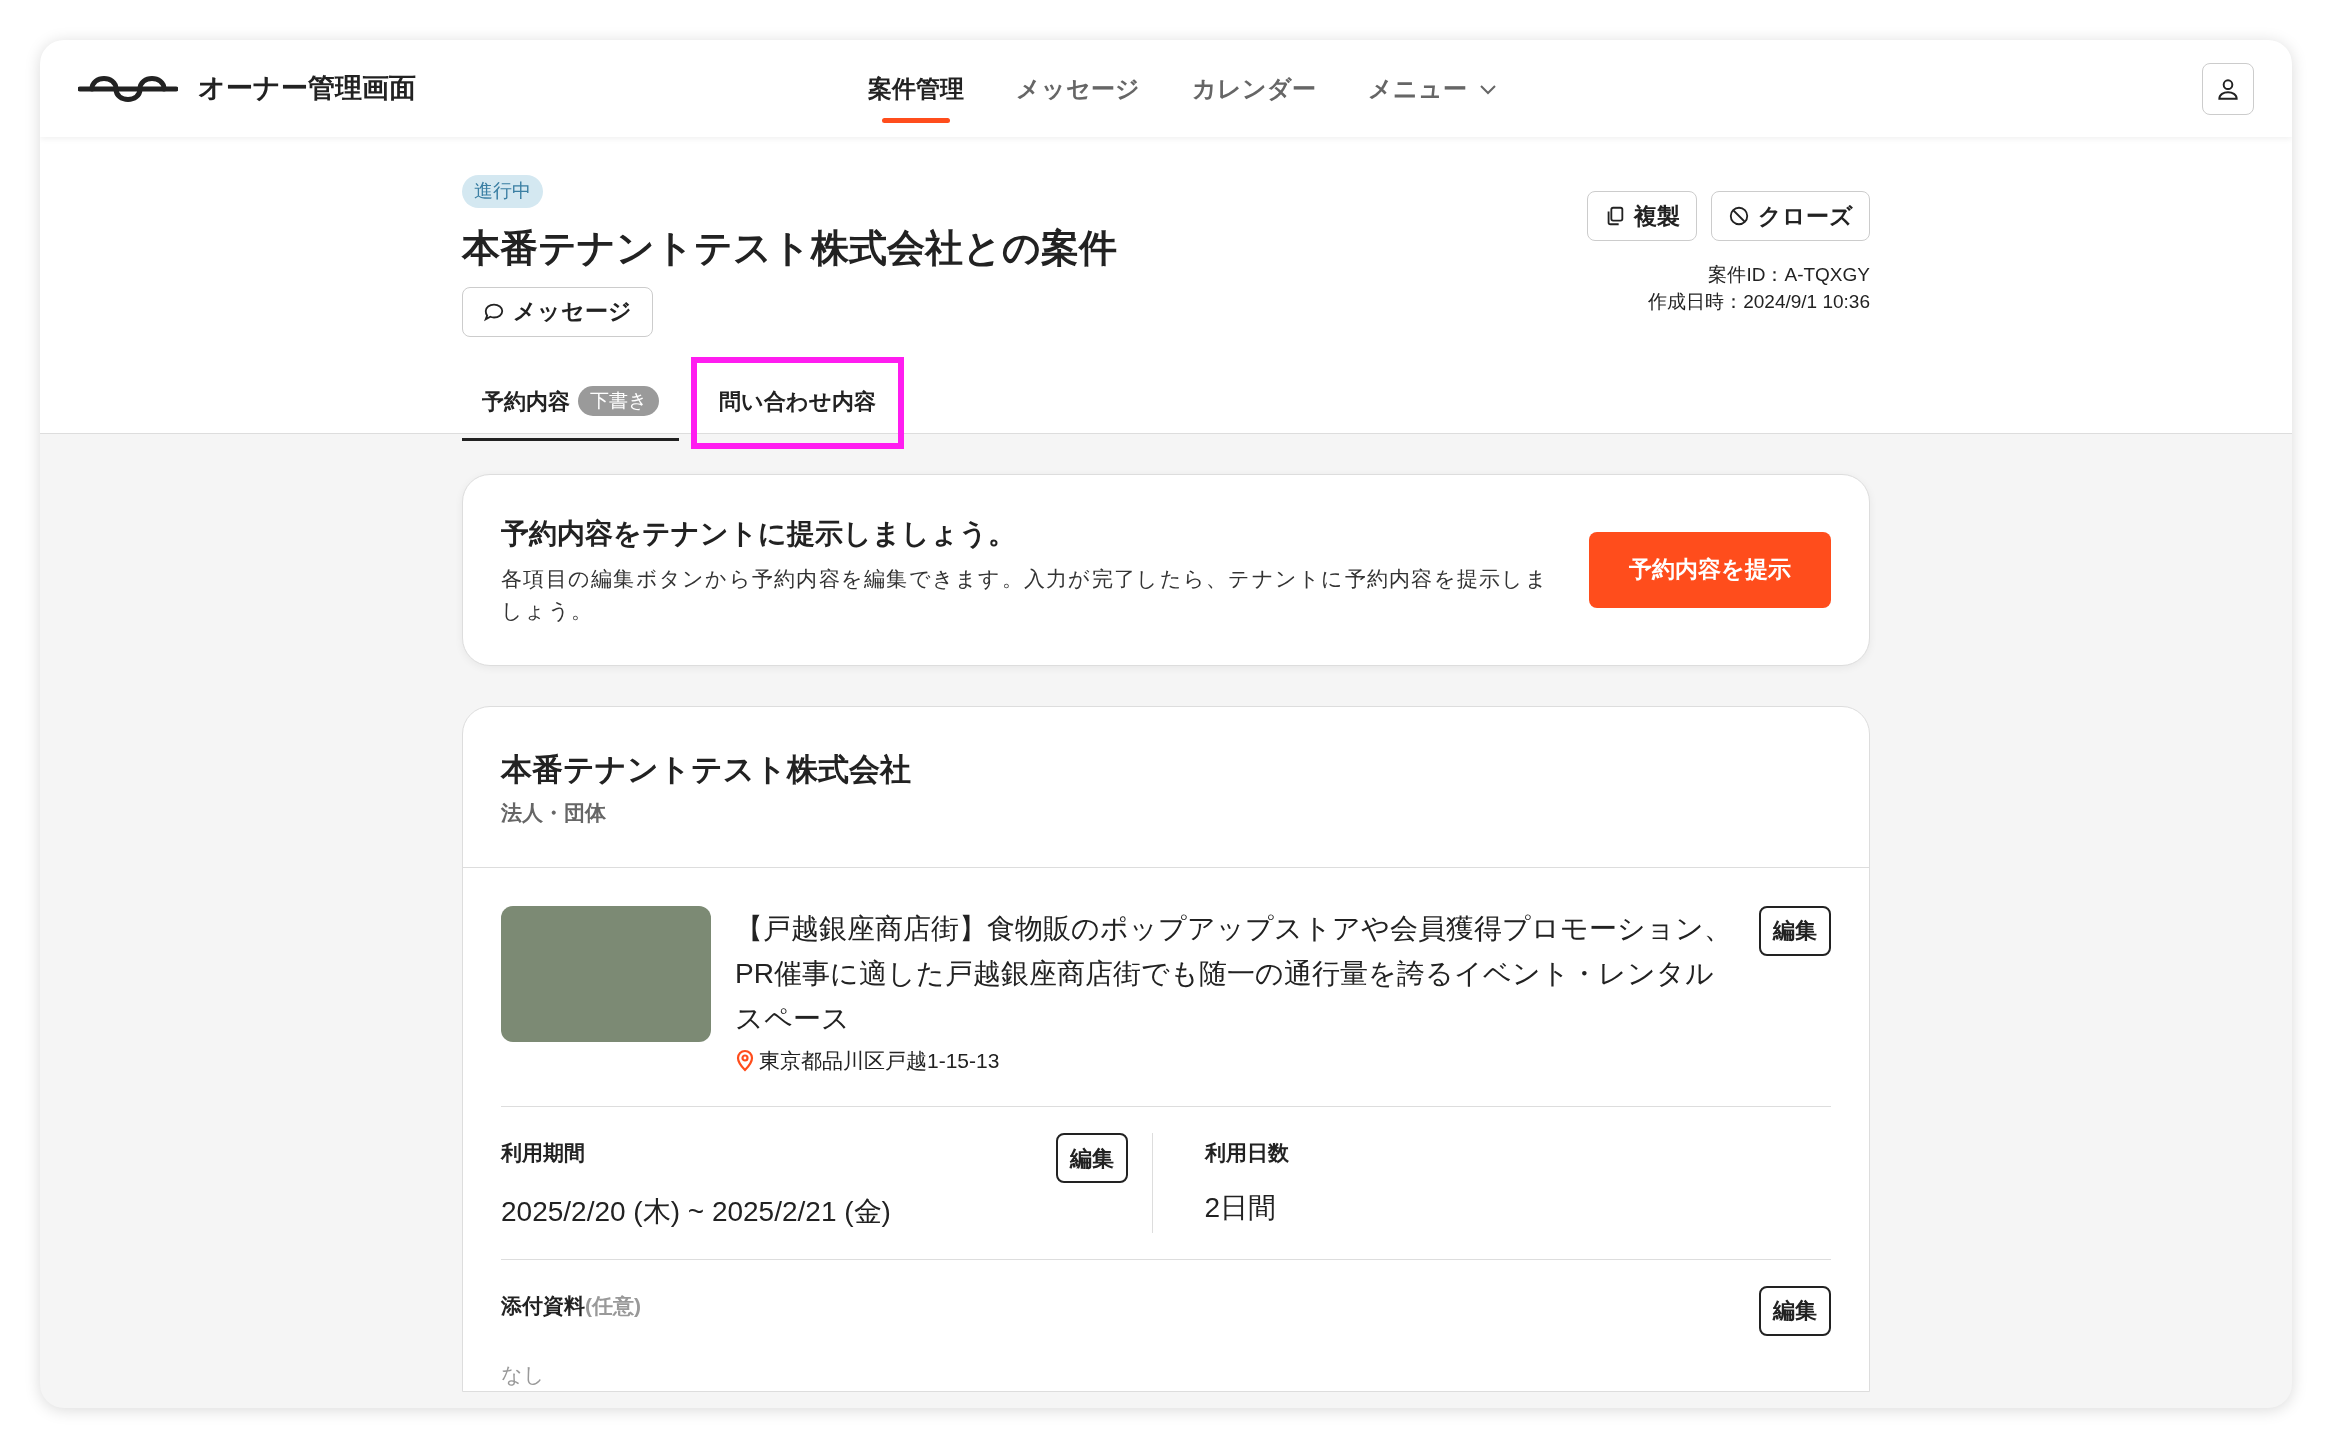 The width and height of the screenshot is (2332, 1448). Describe the element at coordinates (1247, 1153) in the screenshot. I see `days-label: 利用日数` at that location.